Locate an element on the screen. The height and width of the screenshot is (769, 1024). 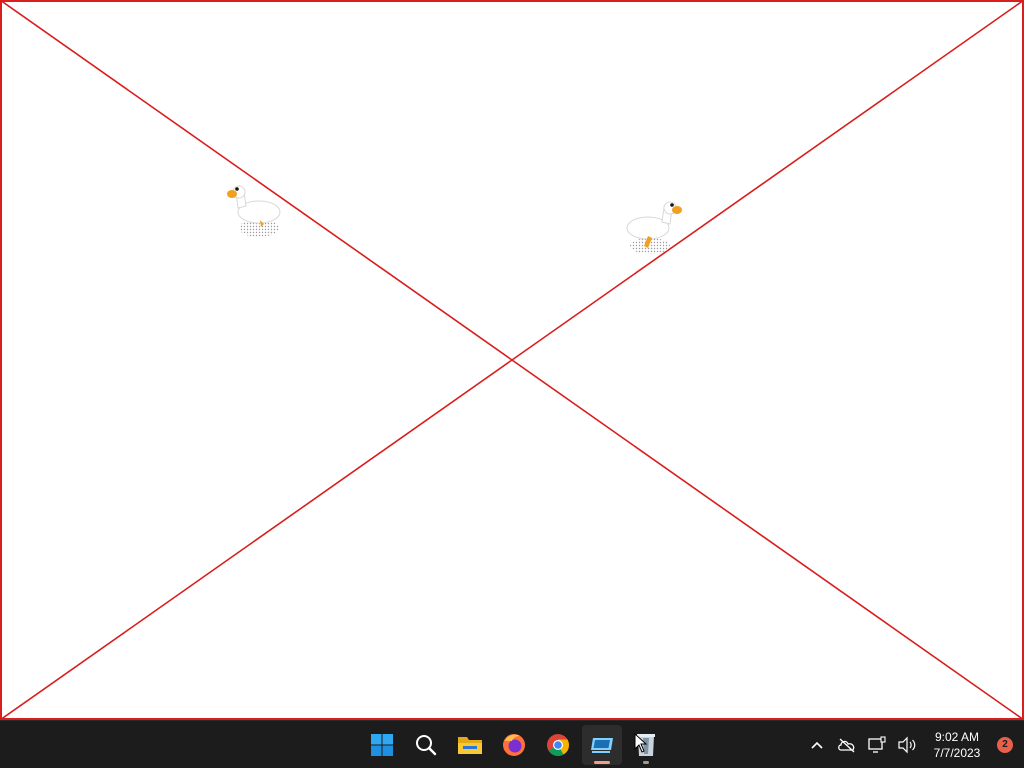
volume-button is located at coordinates (907, 745).